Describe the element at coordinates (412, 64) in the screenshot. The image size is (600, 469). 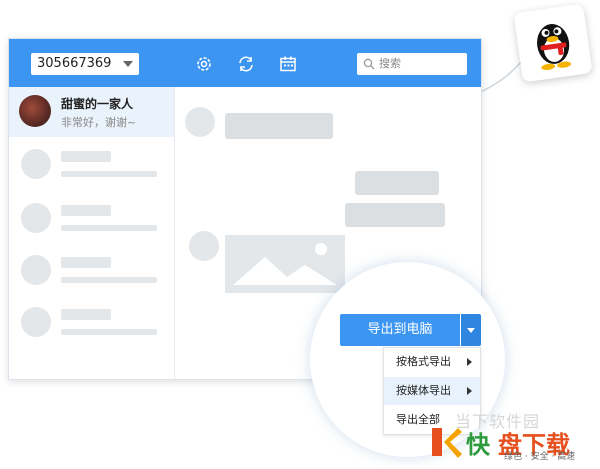
I see `search-input: 搜索` at that location.